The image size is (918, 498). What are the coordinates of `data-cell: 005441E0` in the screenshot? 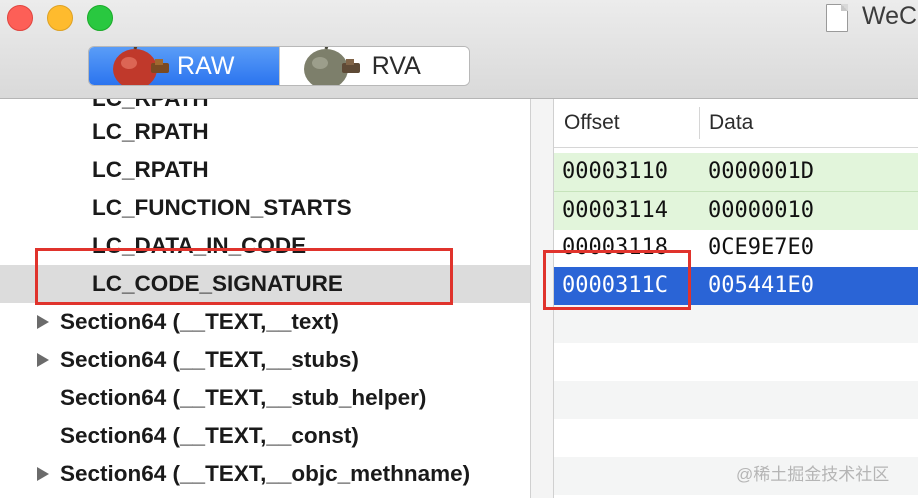 It's located at (761, 285).